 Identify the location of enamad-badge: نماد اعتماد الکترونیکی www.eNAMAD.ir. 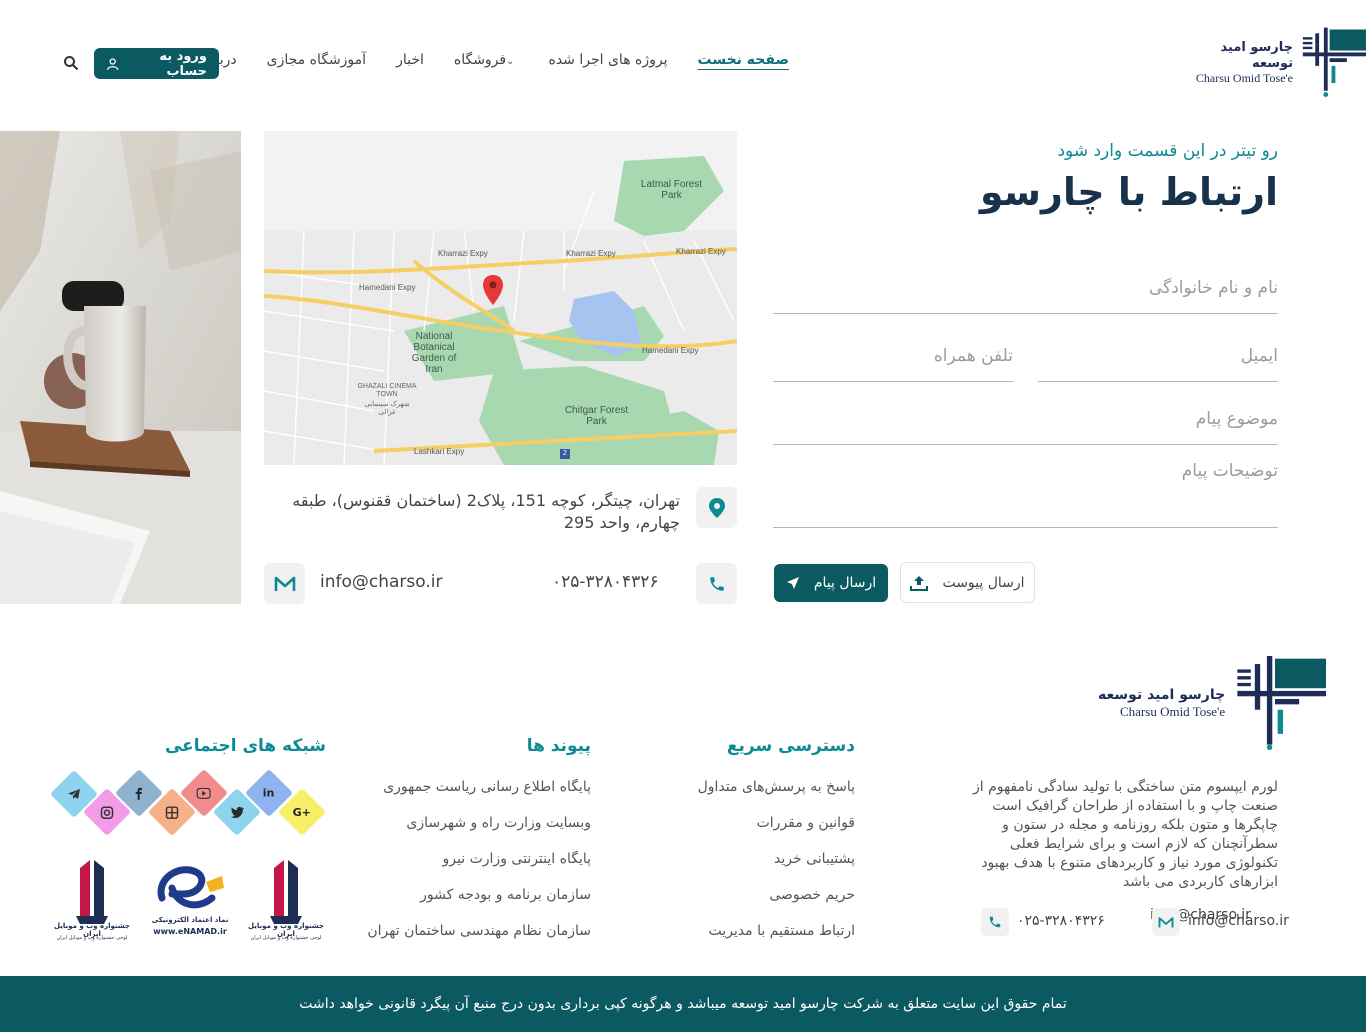
(190, 902).